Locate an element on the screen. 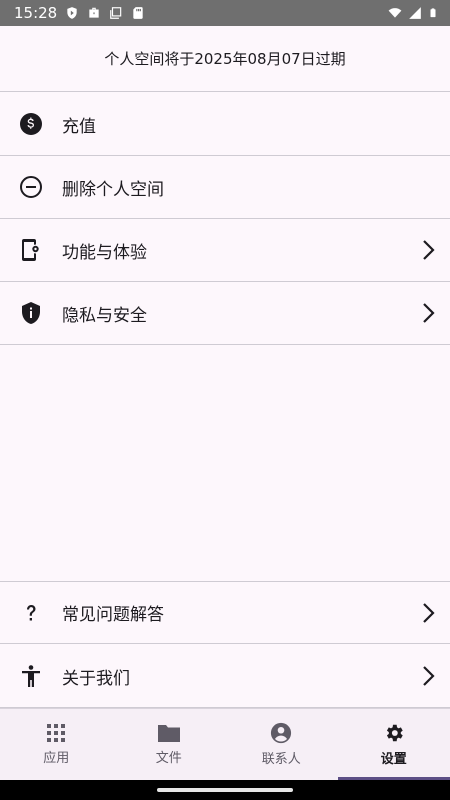  nav-tab-label: 联系人 is located at coordinates (281, 759).